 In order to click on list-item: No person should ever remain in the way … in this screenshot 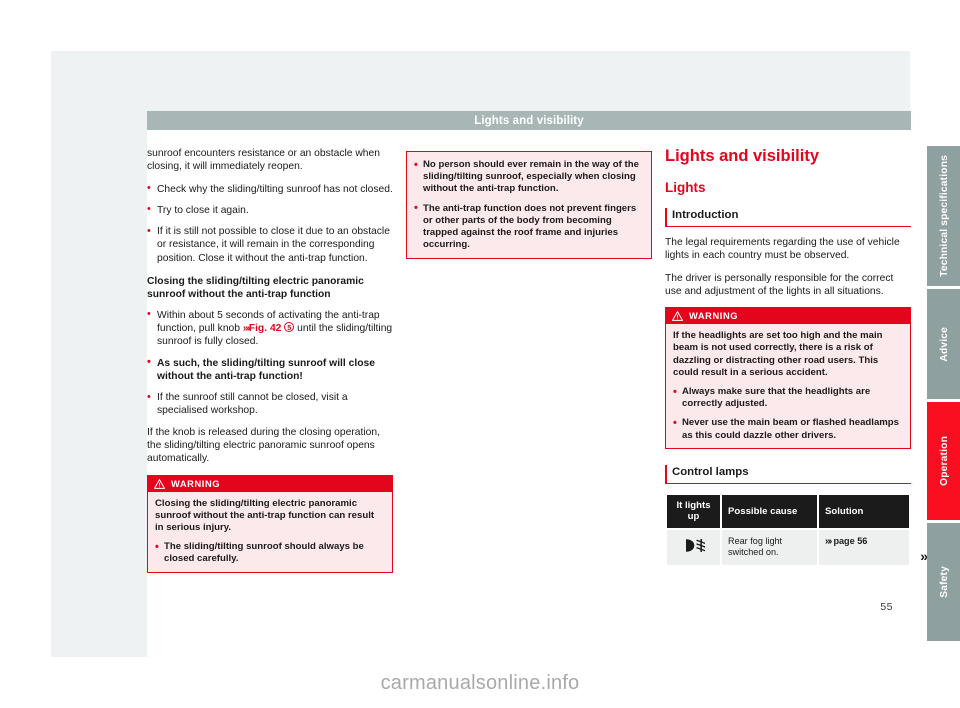, I will do `click(529, 177)`.